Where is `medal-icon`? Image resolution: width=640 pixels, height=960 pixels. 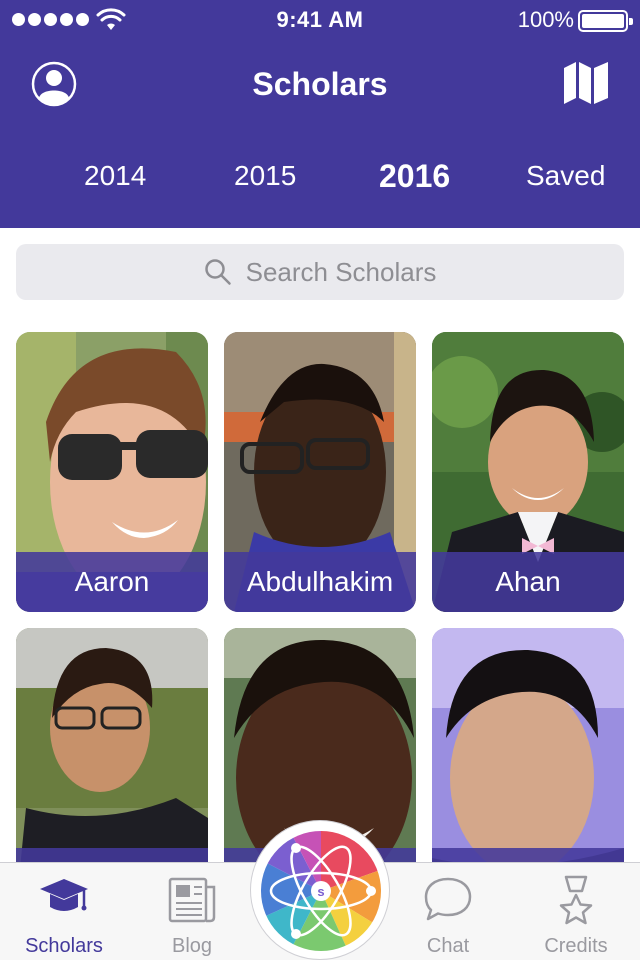
medal-icon is located at coordinates (576, 900).